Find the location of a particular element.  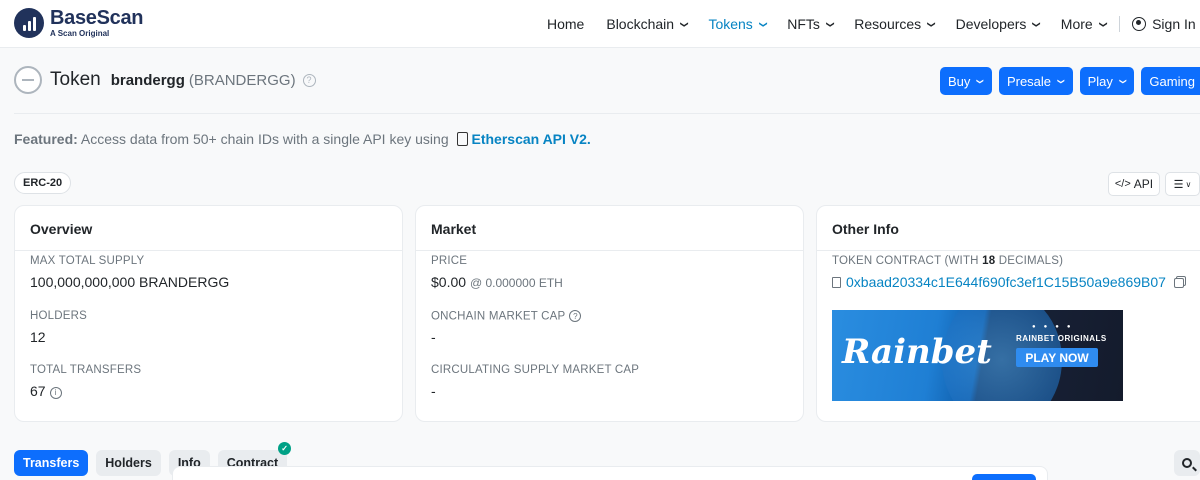

nav-home-label: Home is located at coordinates (566, 24).